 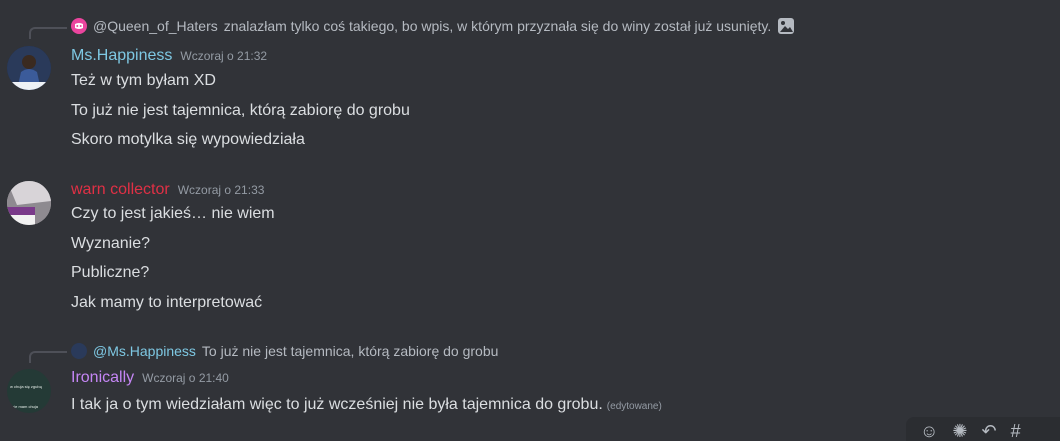 I want to click on warn-collector-avatar, so click(x=29, y=203).